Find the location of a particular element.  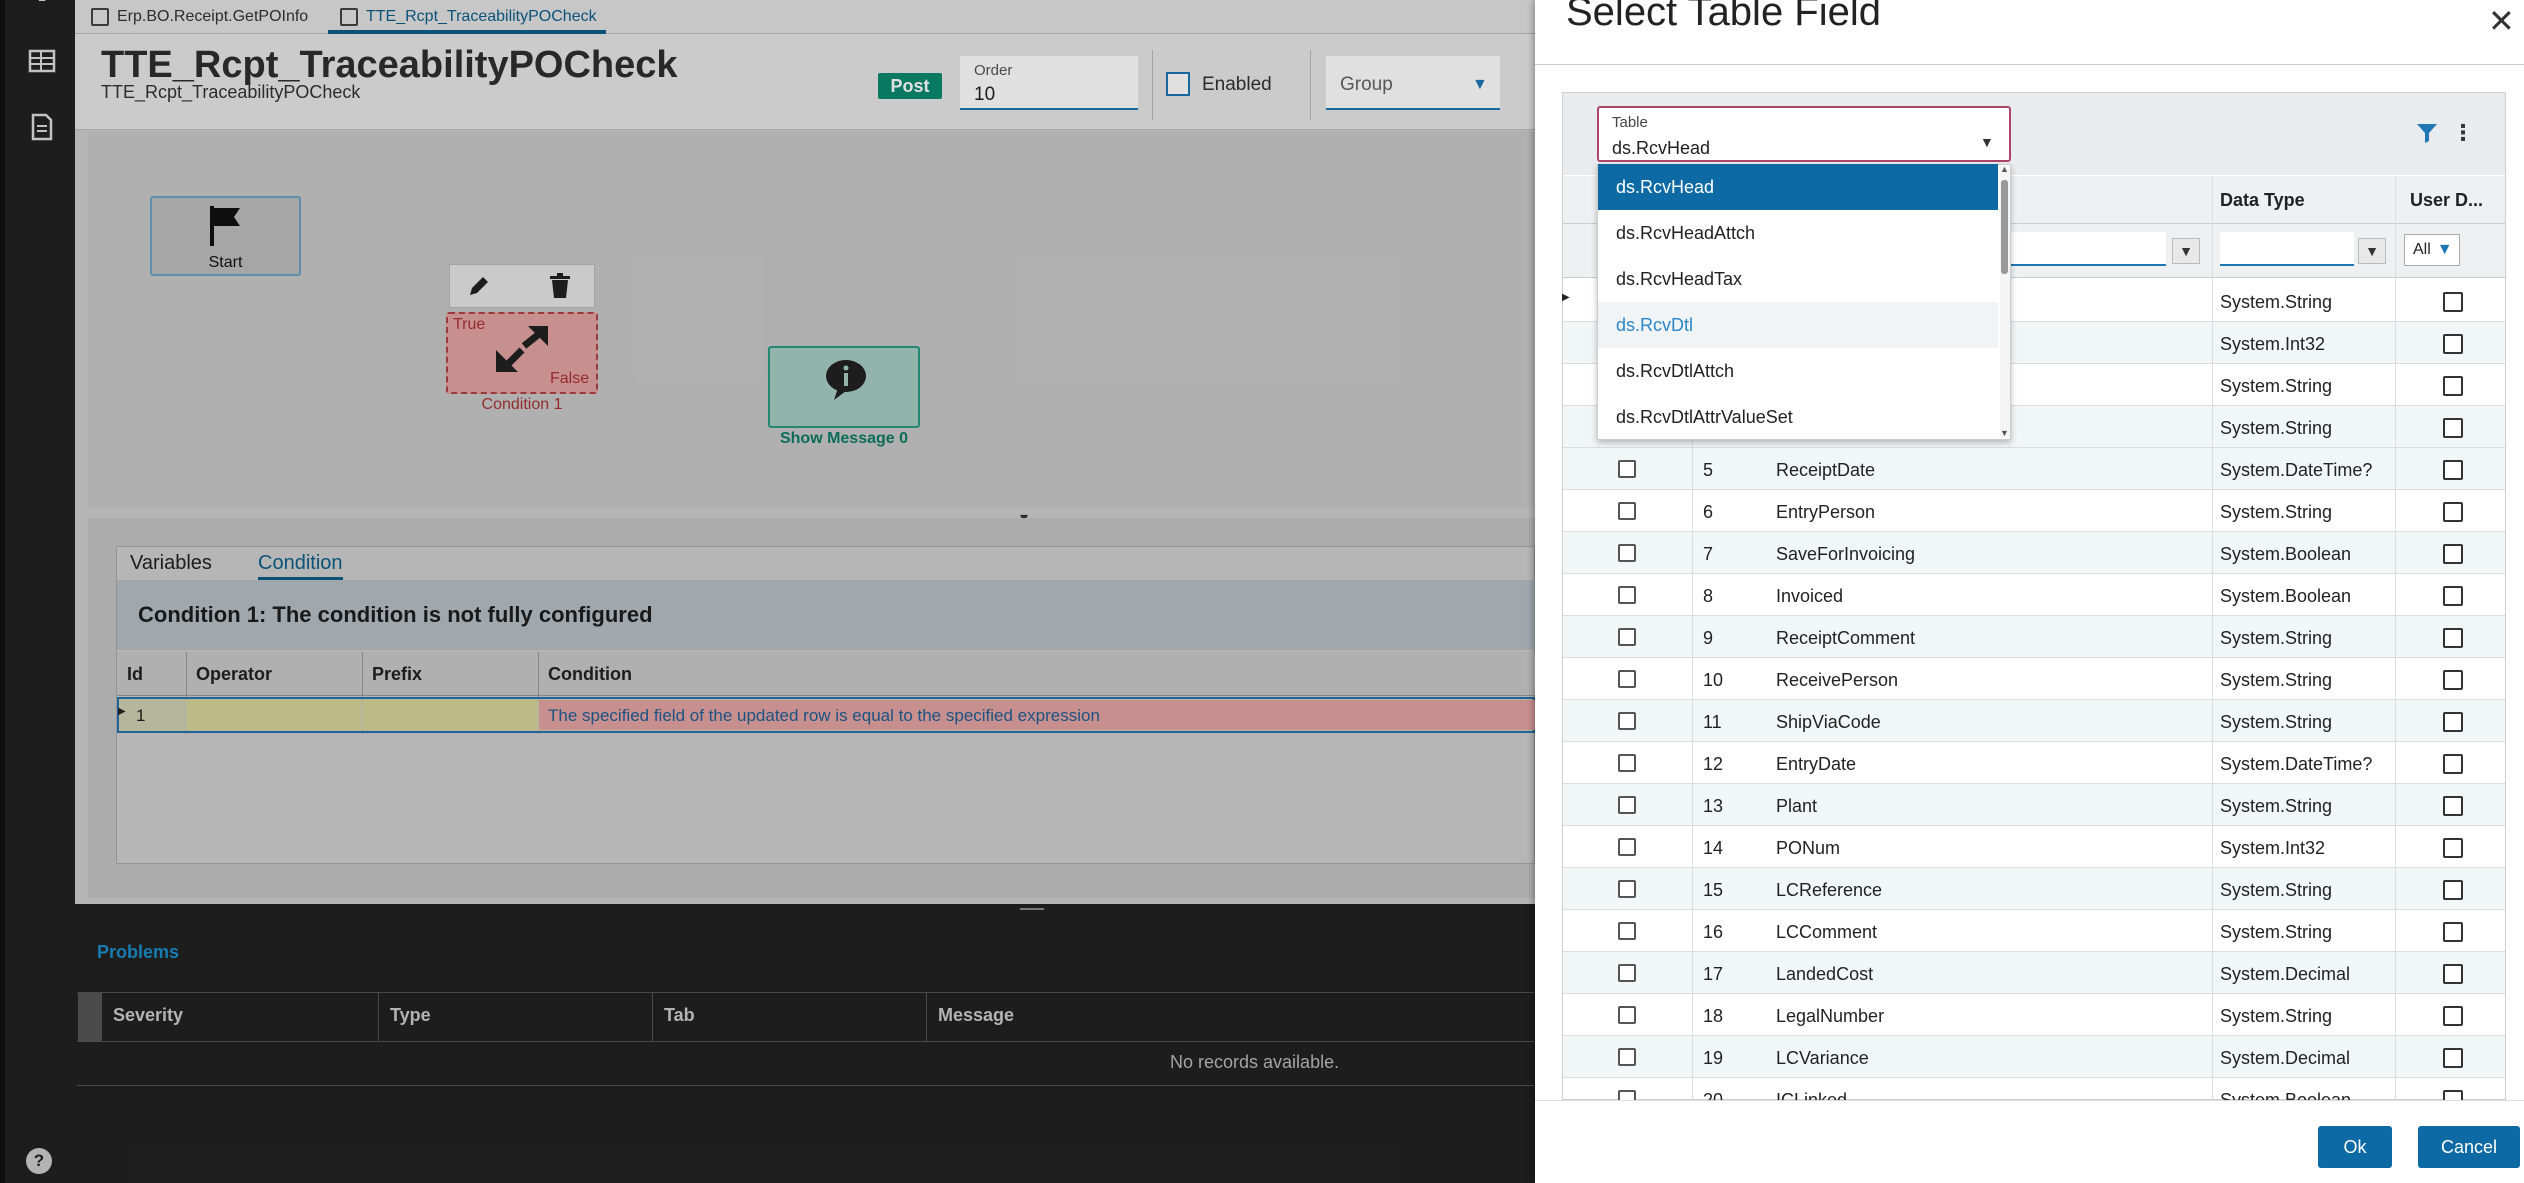

field-number-cell: 17 is located at coordinates (1713, 974).